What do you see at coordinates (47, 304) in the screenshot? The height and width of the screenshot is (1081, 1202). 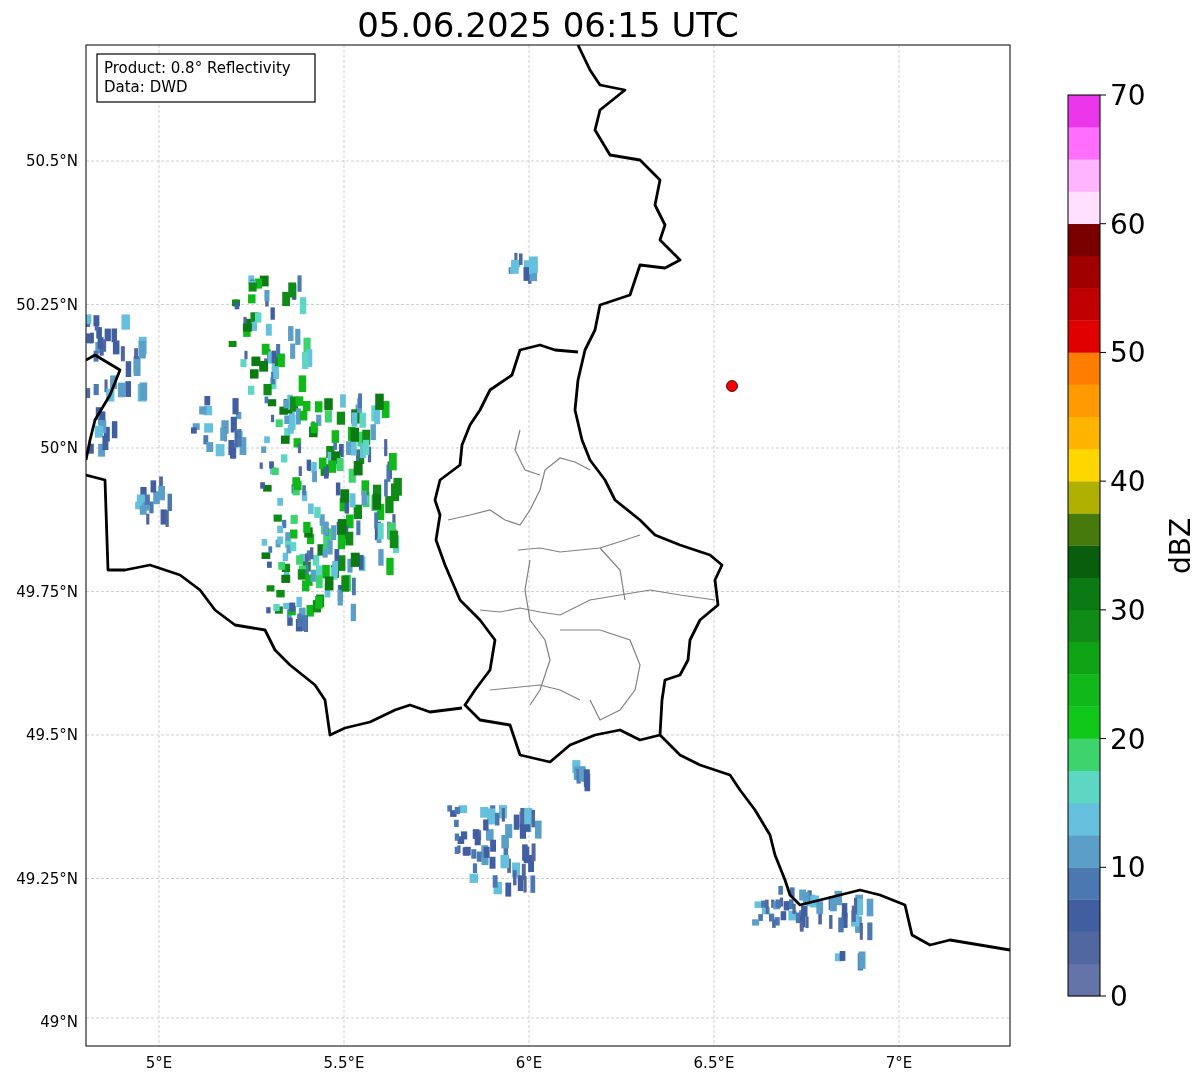 I see `latitude-label: 50.25°N` at bounding box center [47, 304].